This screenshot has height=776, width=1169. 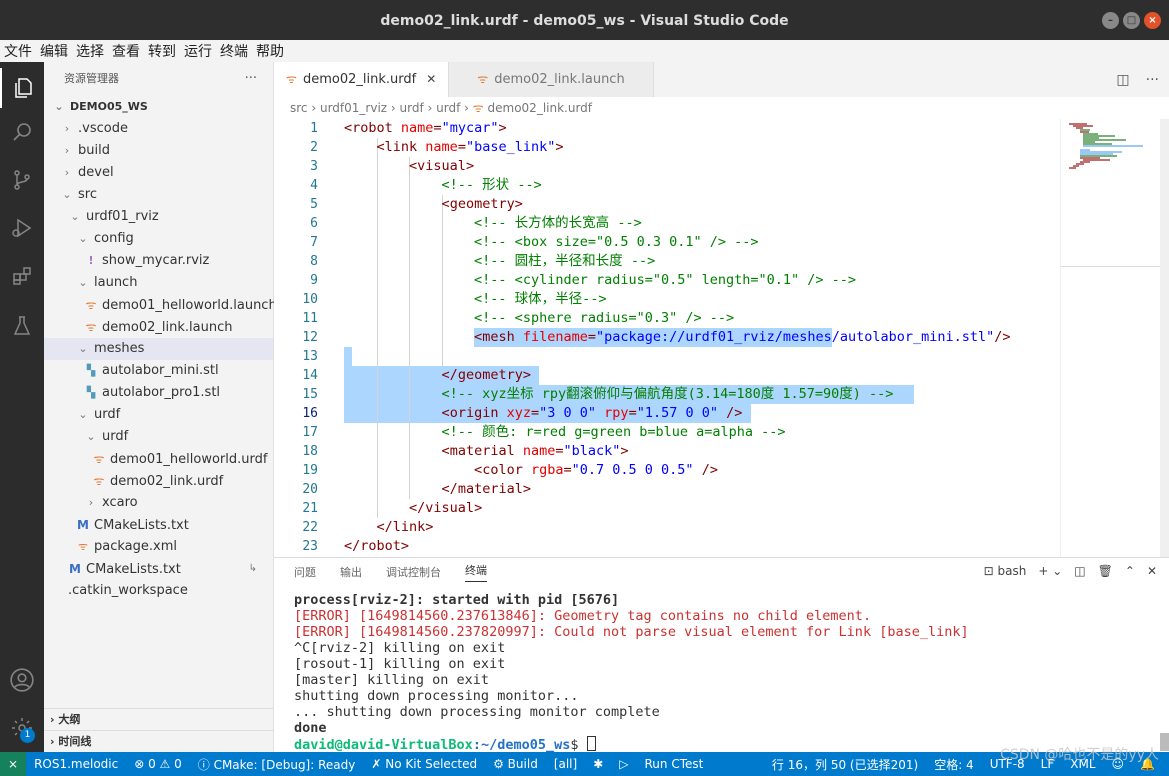 I want to click on code-line: 7 <!-- <box size="0.5 0.3 0.1" /> -->, so click(x=667, y=242).